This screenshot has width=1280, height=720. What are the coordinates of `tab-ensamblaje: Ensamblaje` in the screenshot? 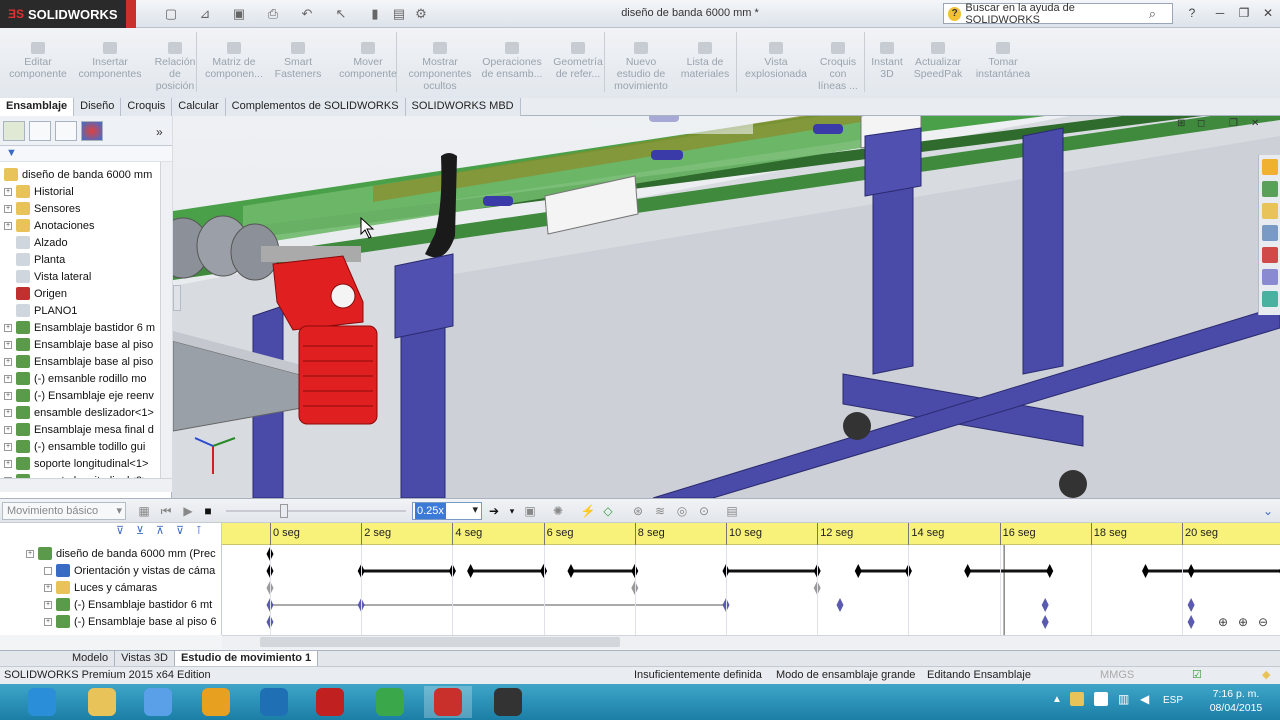 It's located at (37, 107).